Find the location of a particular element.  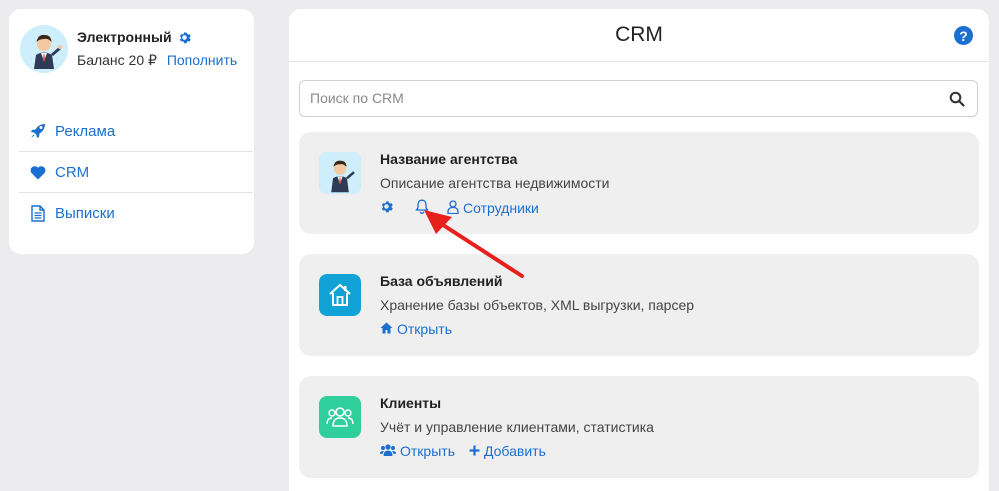

sidebar-nav: Реклама CRM Выписки is located at coordinates (136, 172).